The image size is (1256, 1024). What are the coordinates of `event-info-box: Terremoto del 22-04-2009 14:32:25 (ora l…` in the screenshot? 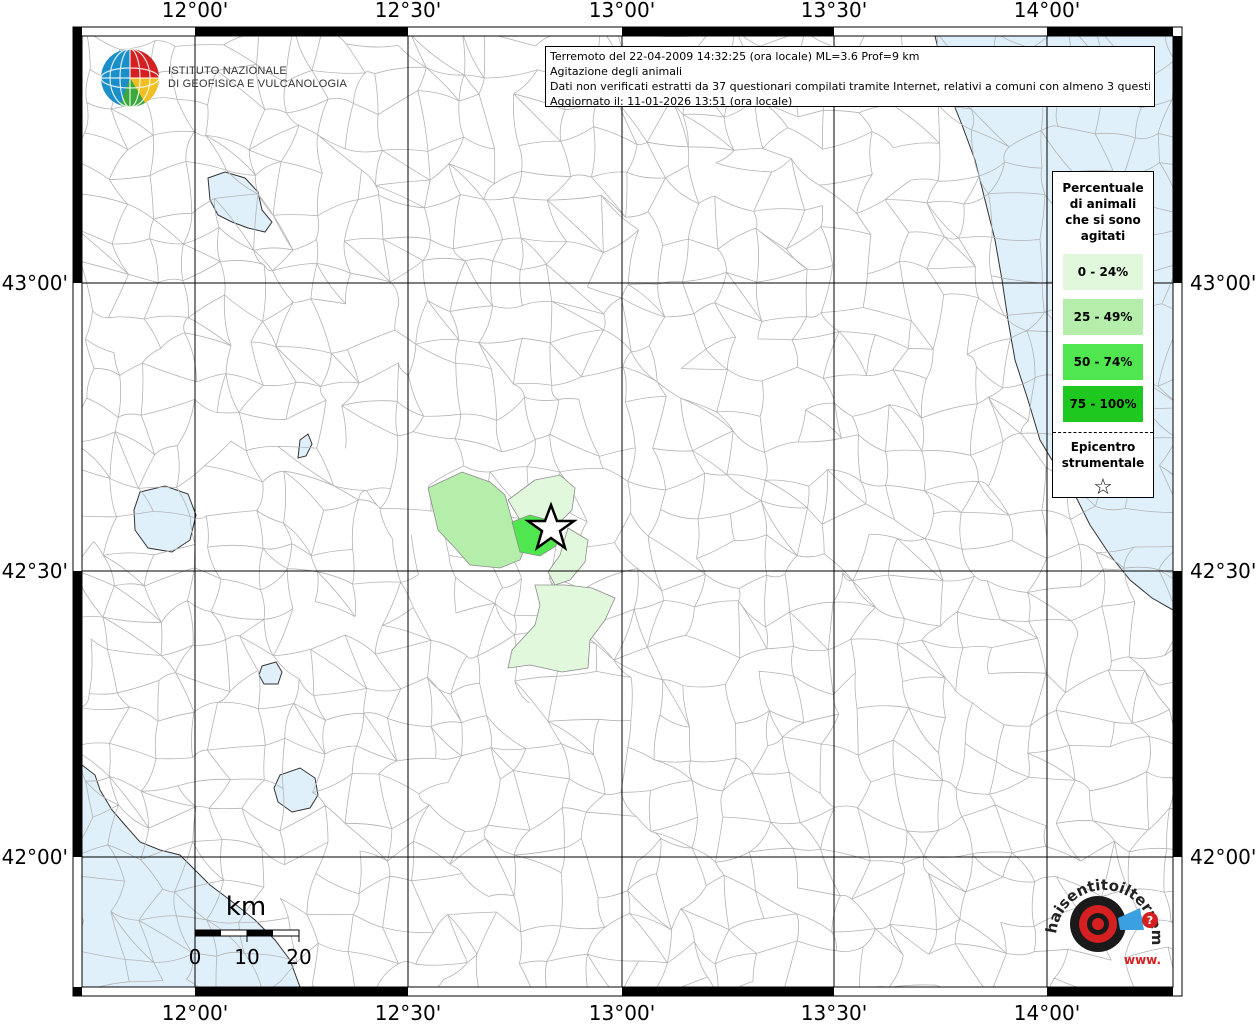 It's located at (850, 77).